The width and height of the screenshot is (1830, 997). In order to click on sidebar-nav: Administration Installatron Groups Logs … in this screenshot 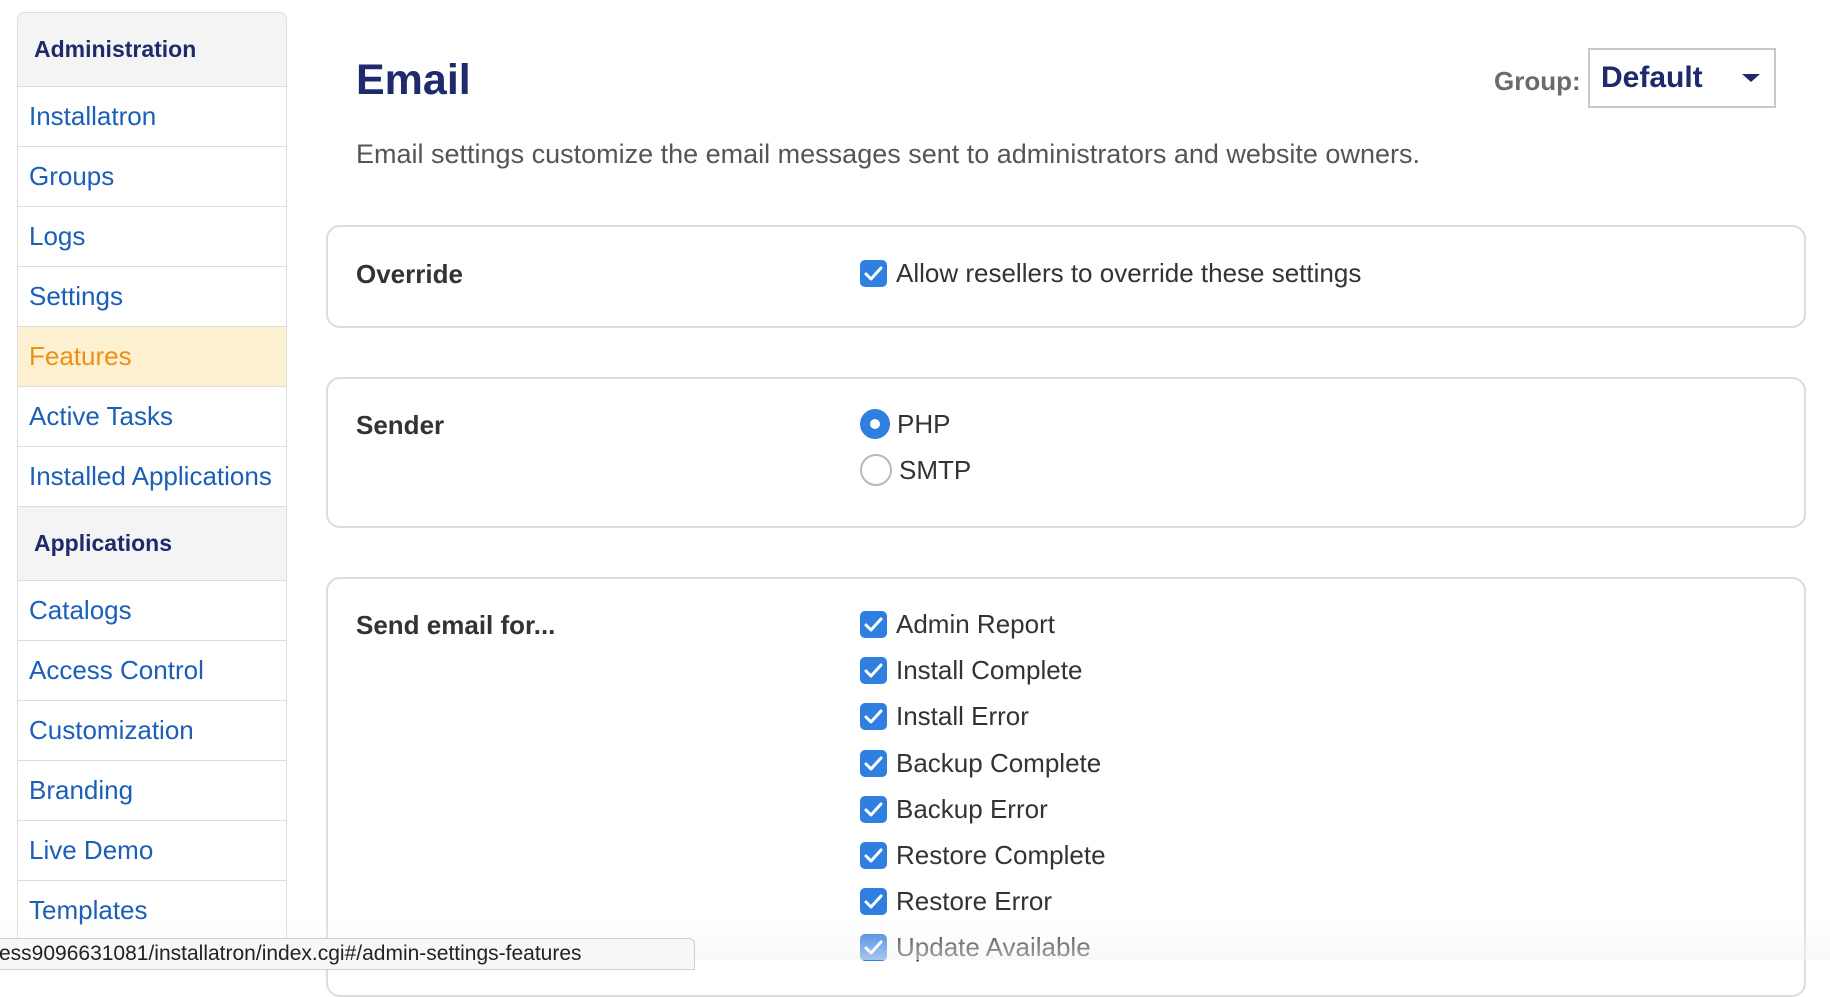, I will do `click(152, 476)`.